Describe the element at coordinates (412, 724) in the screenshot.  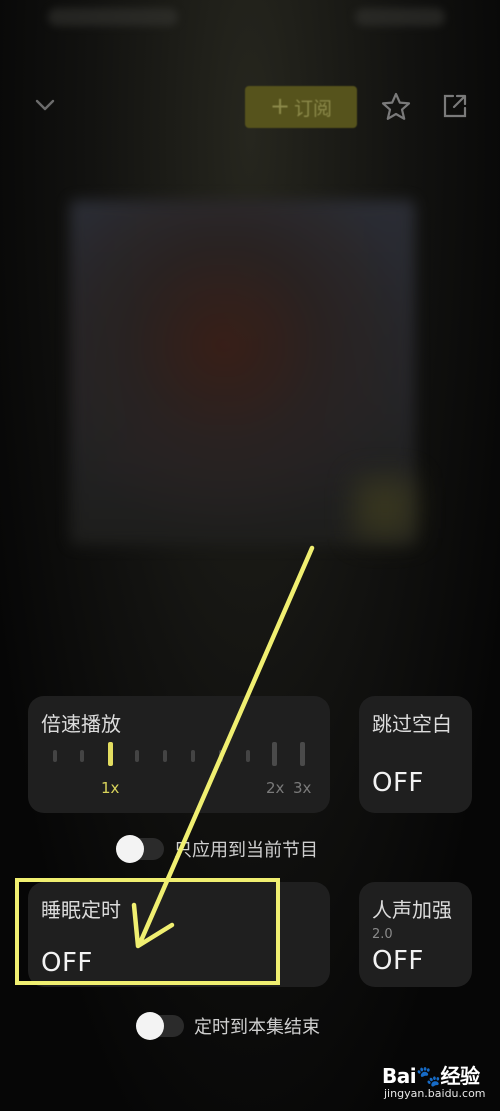
I see `skip-silence-title: 跳过空白` at that location.